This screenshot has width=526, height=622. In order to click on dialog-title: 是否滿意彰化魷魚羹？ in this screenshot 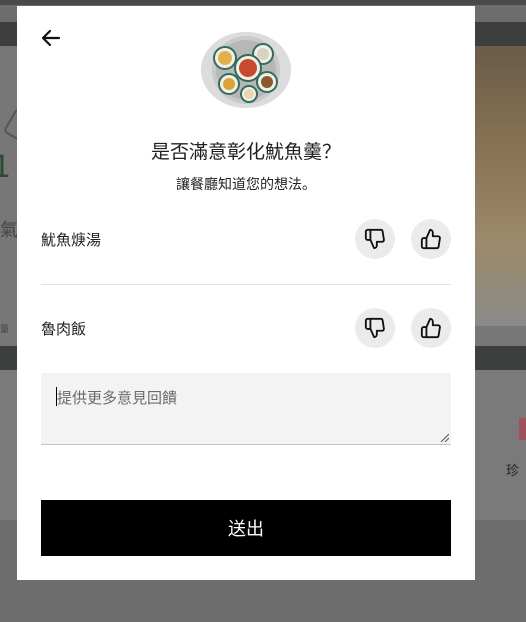, I will do `click(245, 152)`.